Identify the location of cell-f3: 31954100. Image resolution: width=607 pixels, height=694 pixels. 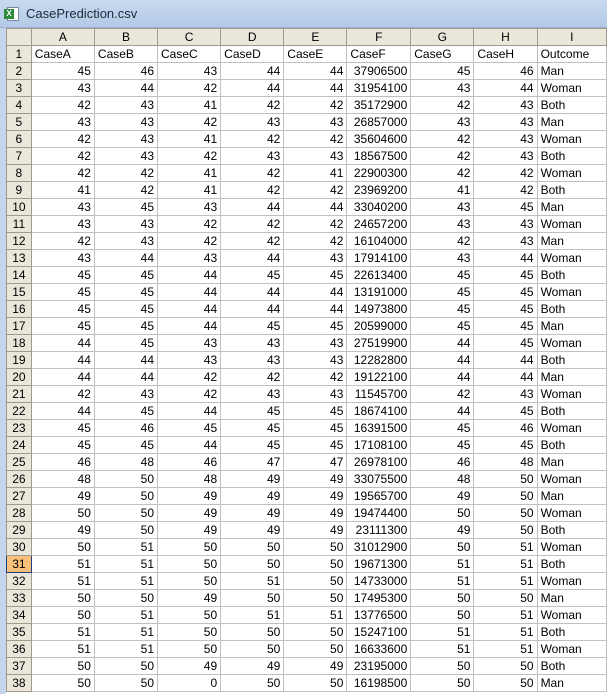
(379, 88).